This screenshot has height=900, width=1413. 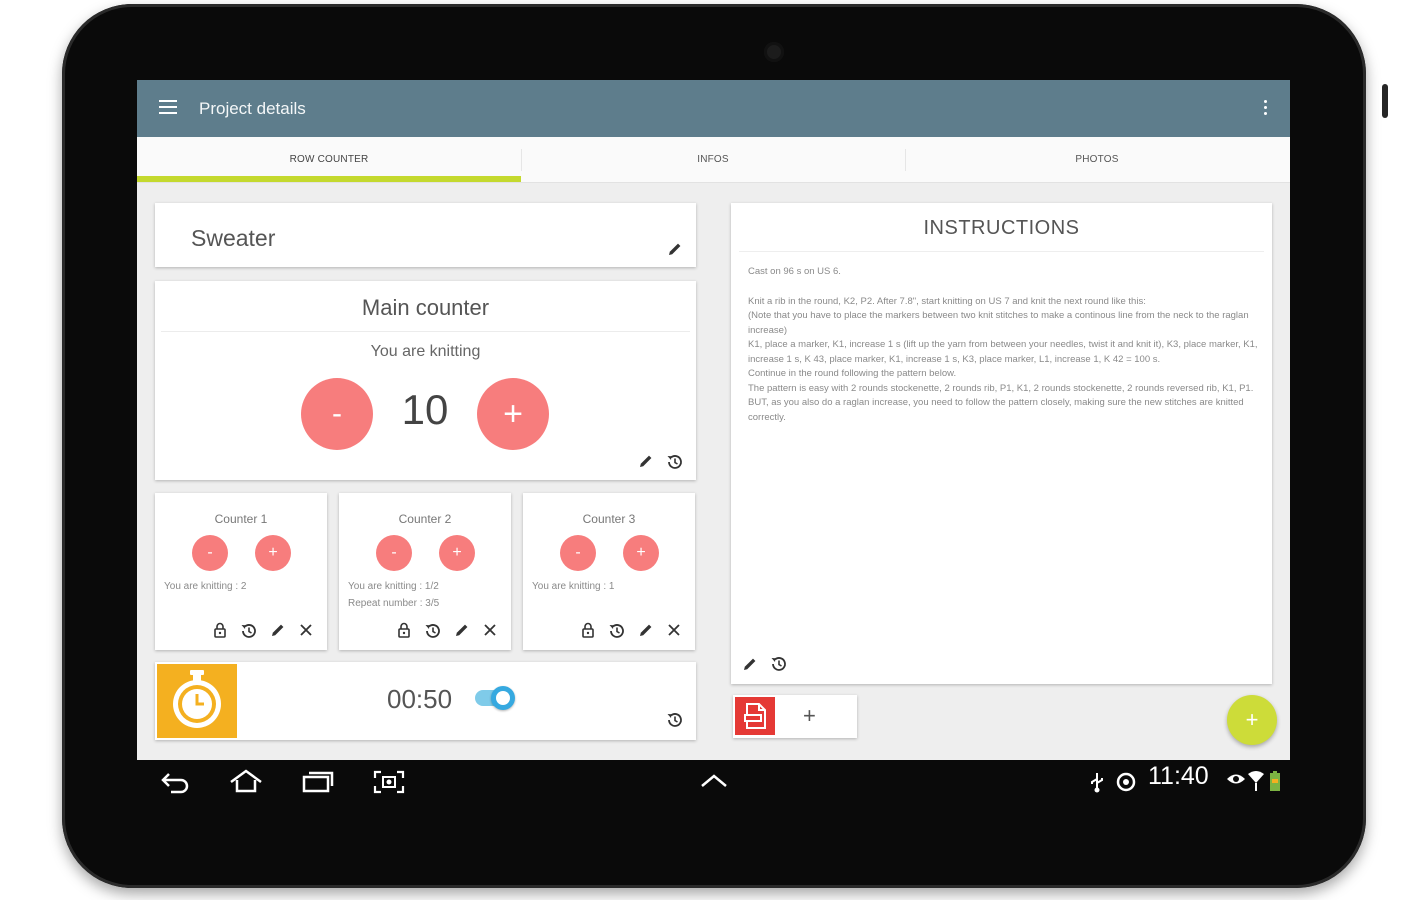 I want to click on main-increment-button: +, so click(x=513, y=414).